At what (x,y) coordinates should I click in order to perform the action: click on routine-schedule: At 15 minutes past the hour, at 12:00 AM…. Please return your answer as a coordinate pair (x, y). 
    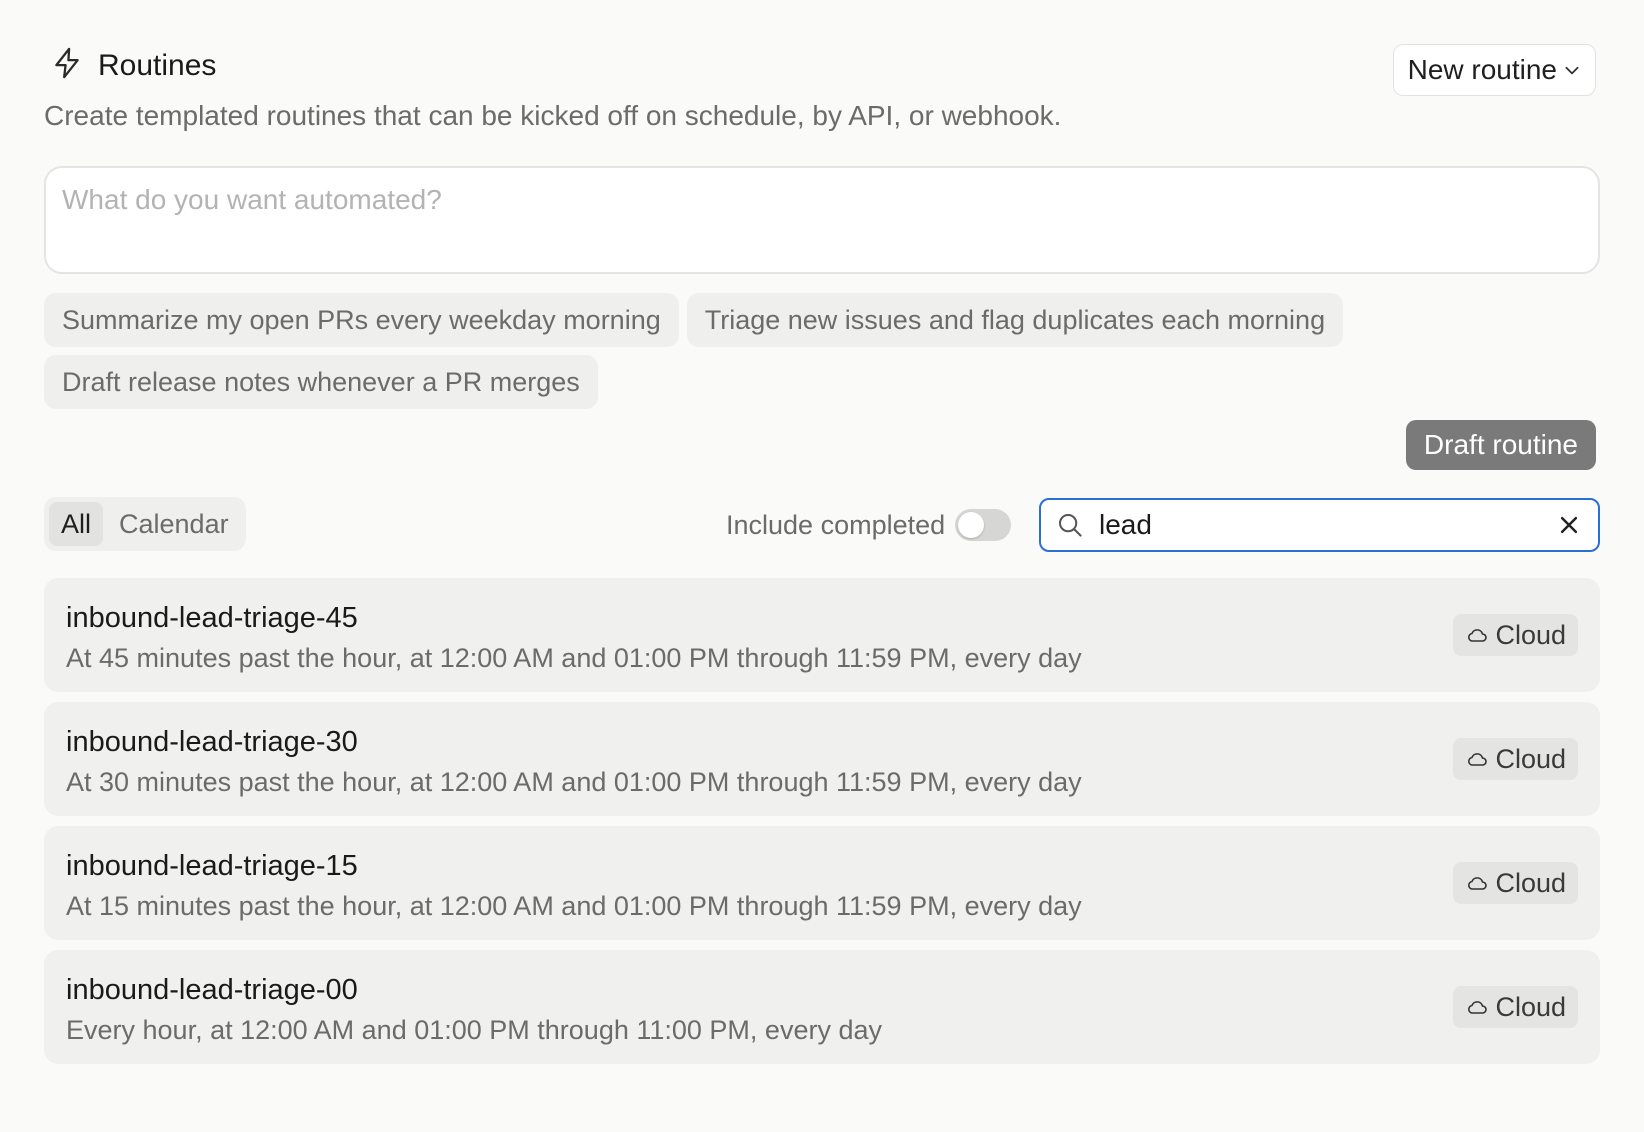
    Looking at the image, I should click on (574, 906).